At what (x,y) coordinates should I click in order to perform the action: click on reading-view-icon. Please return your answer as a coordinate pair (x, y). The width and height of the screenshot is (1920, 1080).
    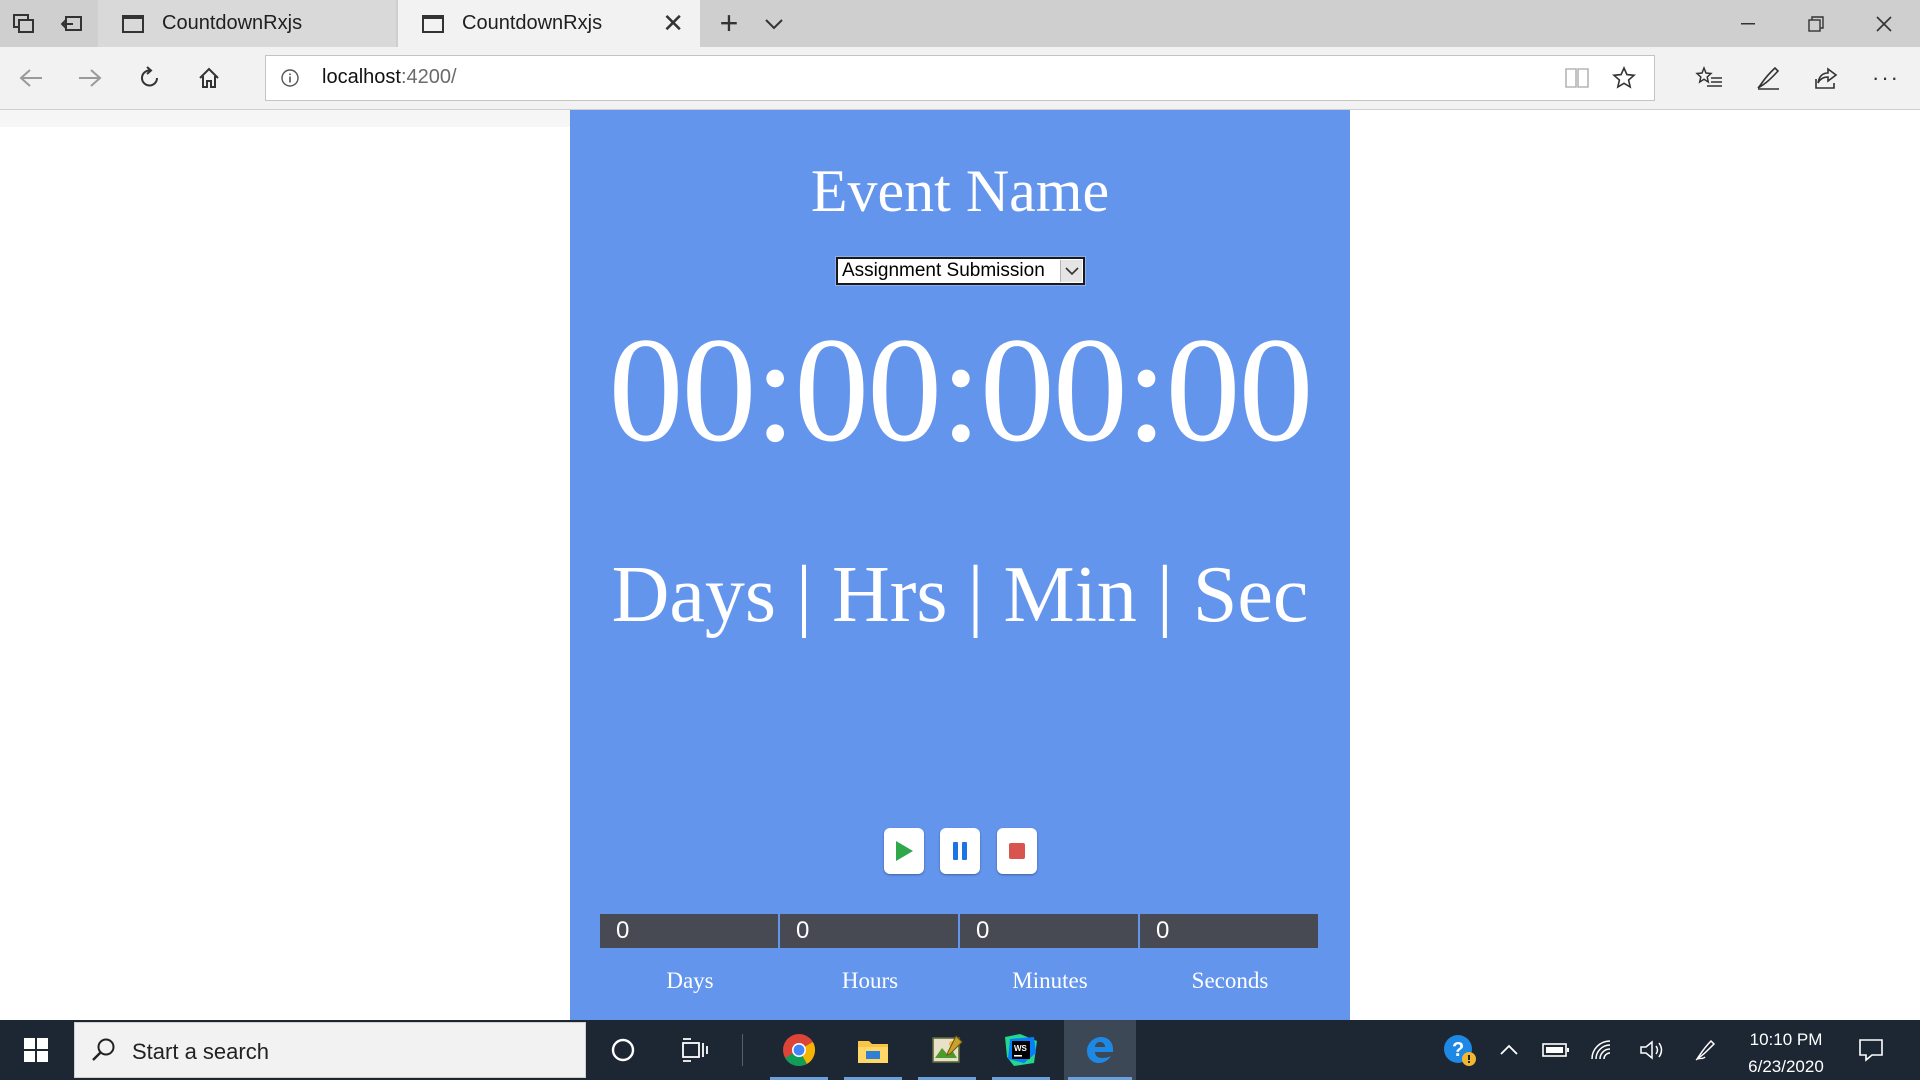
    Looking at the image, I should click on (1577, 80).